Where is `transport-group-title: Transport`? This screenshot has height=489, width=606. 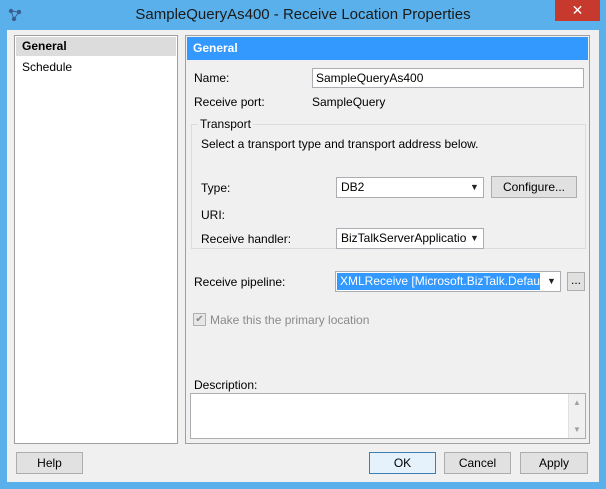 transport-group-title: Transport is located at coordinates (225, 124).